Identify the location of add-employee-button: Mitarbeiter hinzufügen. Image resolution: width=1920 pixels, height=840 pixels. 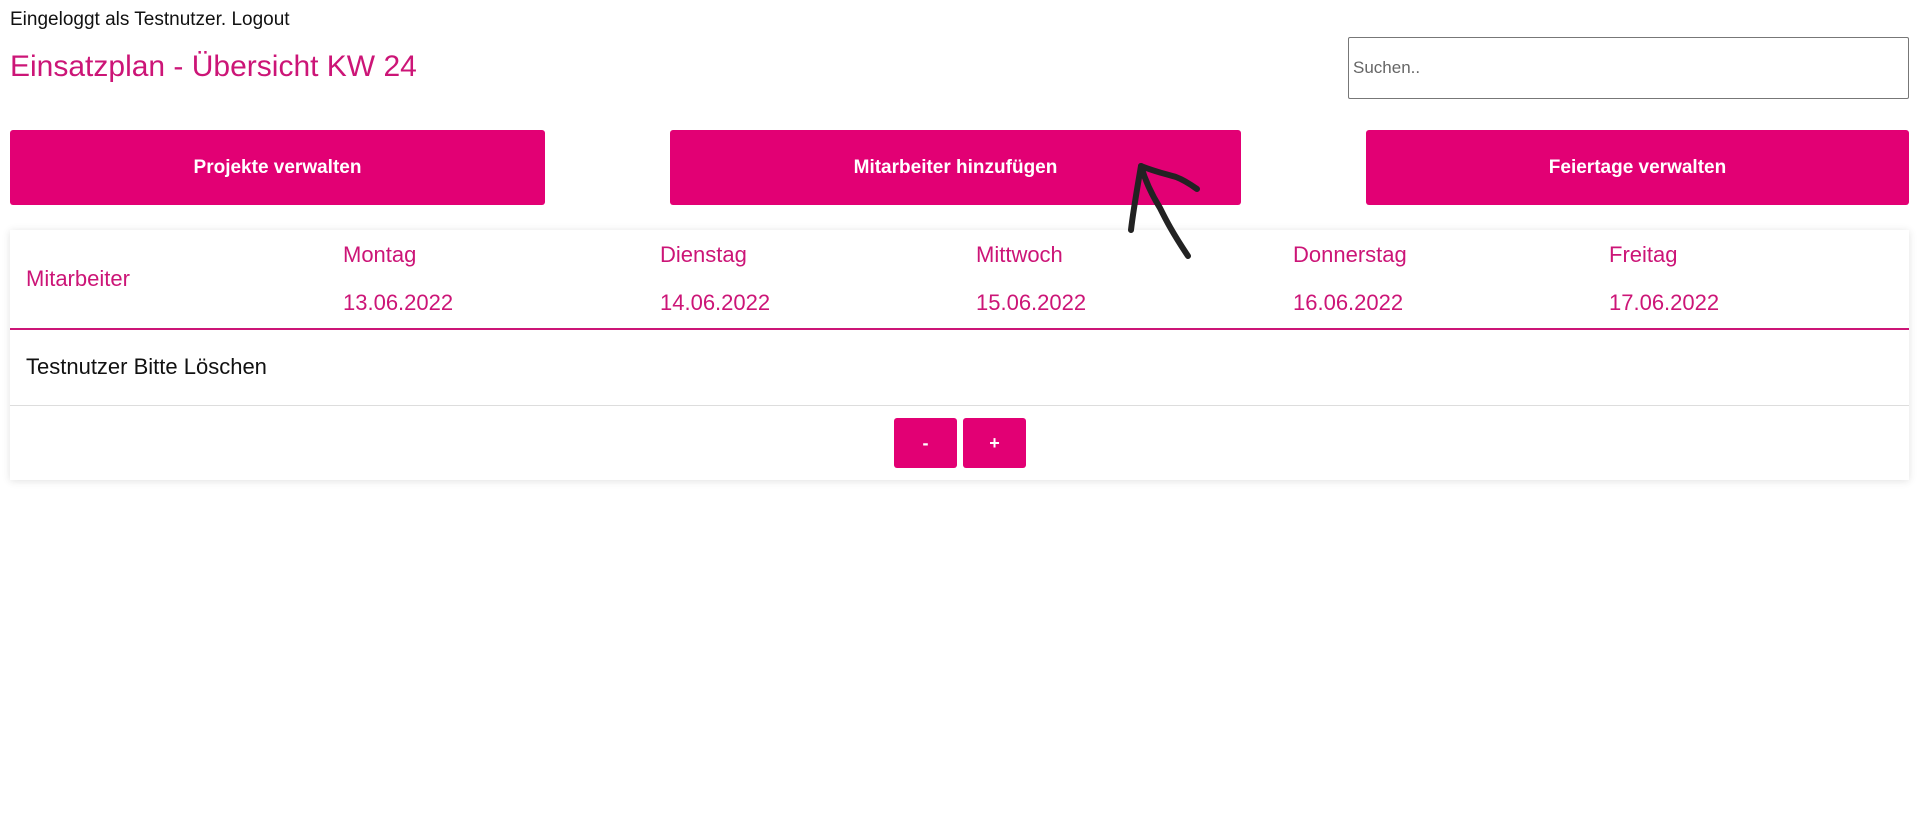
(955, 167).